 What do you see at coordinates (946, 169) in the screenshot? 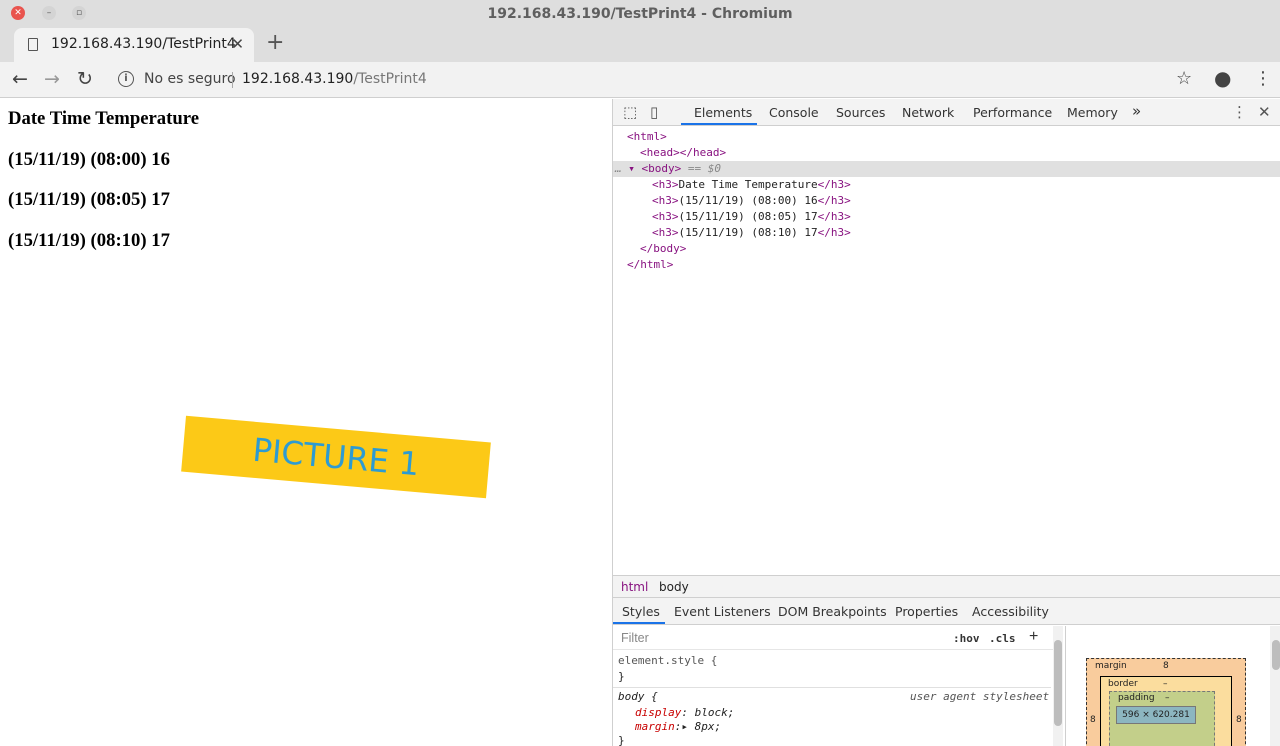
I see `dom-node-body: … ▾ <body> == $0` at bounding box center [946, 169].